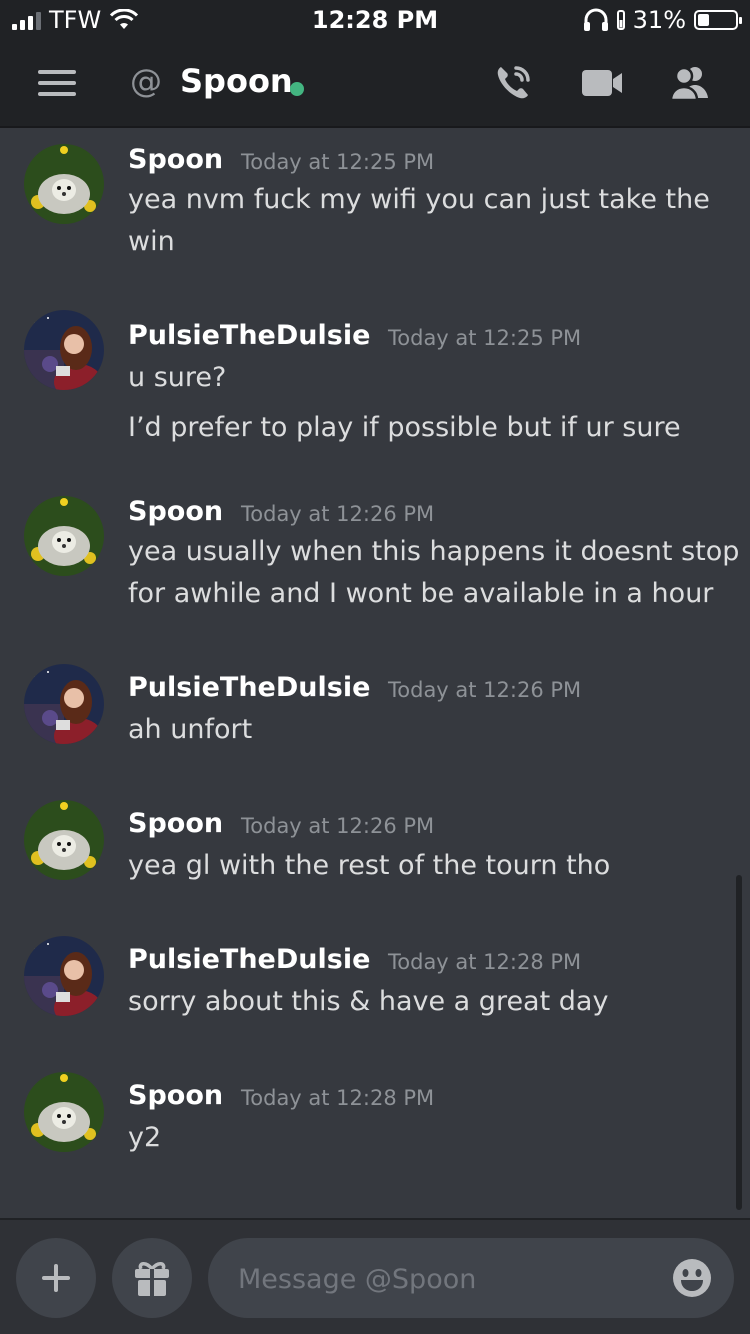  I want to click on plus-icon, so click(56, 1278).